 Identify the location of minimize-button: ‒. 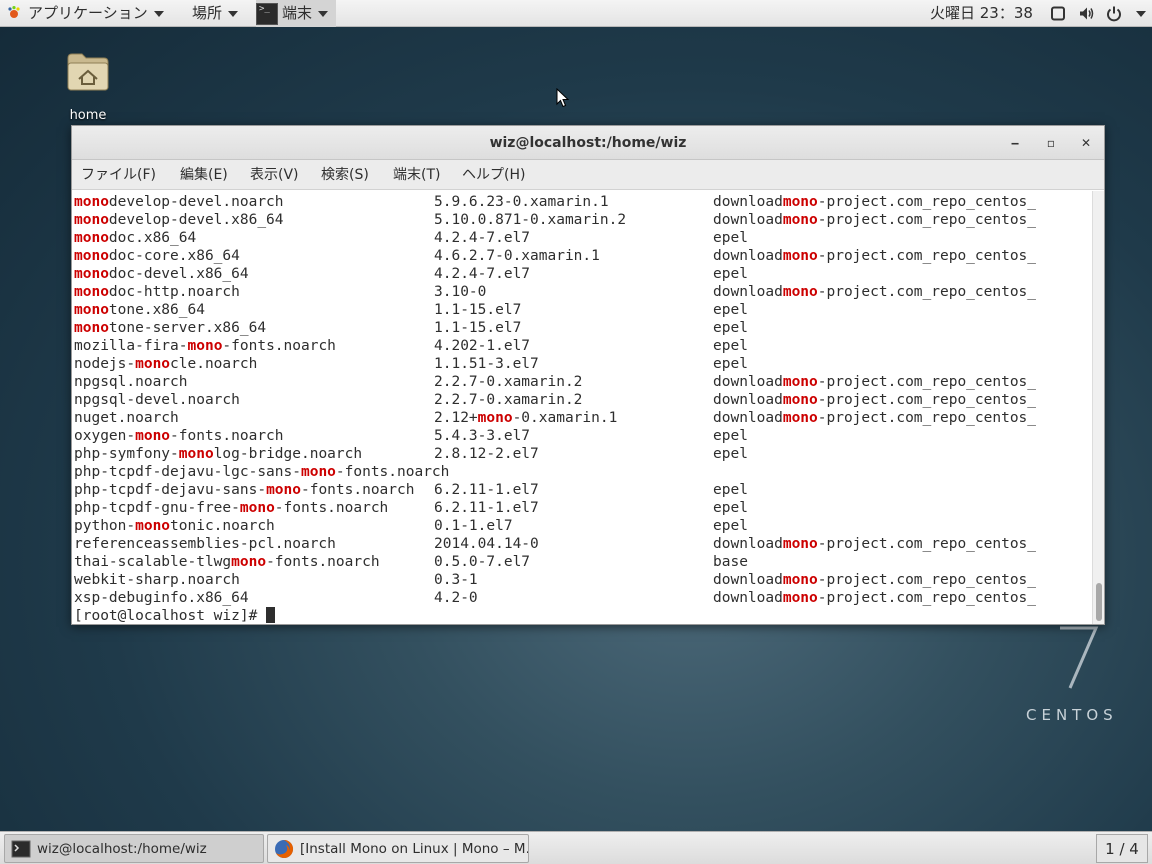
(1015, 143).